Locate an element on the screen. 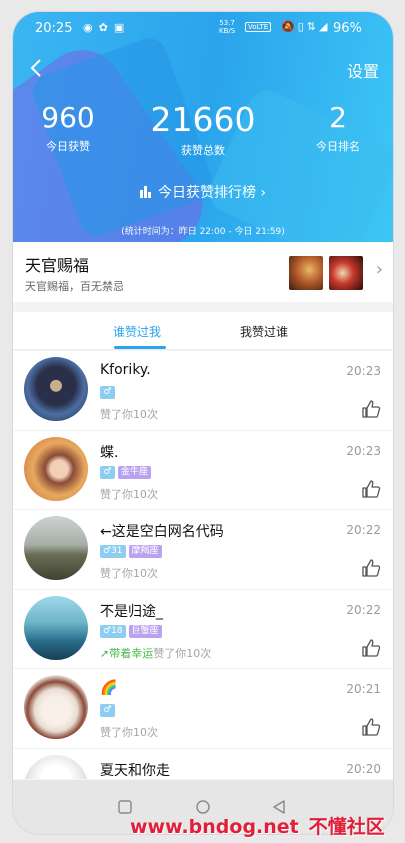 The height and width of the screenshot is (843, 405). status-time: 20:25 is located at coordinates (54, 28).